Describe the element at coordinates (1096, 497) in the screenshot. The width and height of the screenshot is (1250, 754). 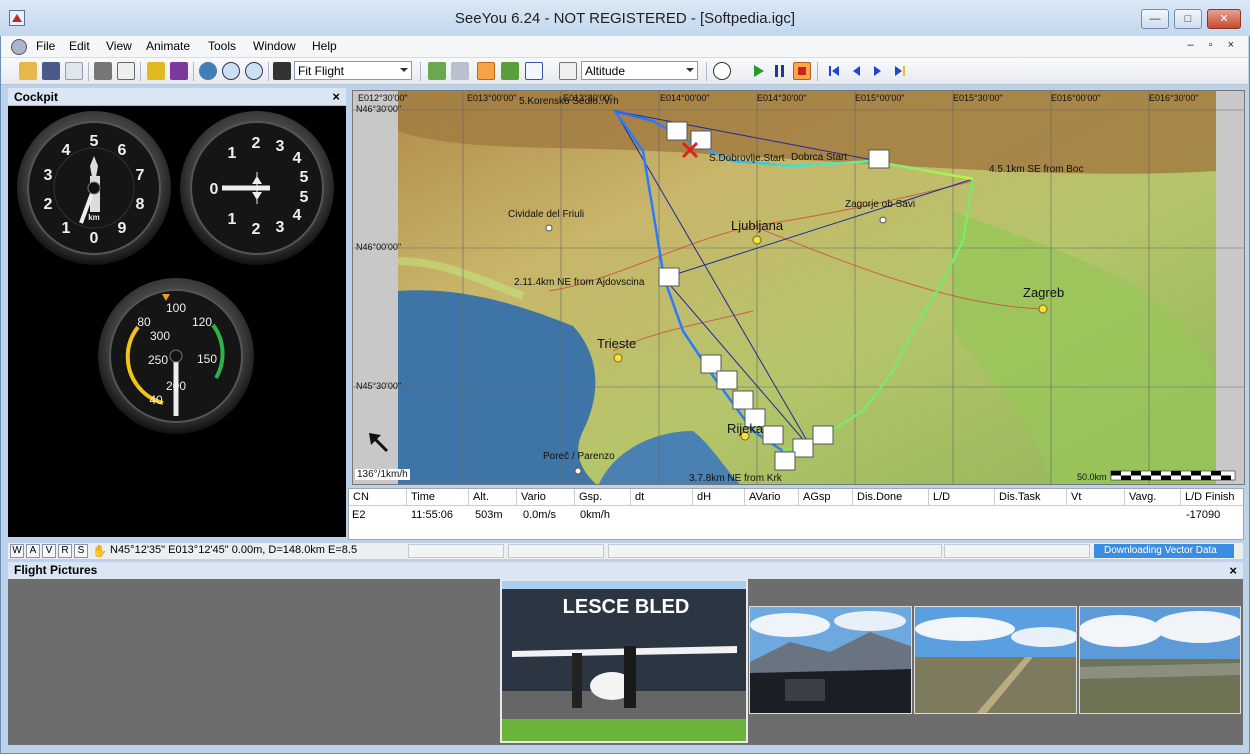
I see `column-header: Vt` at that location.